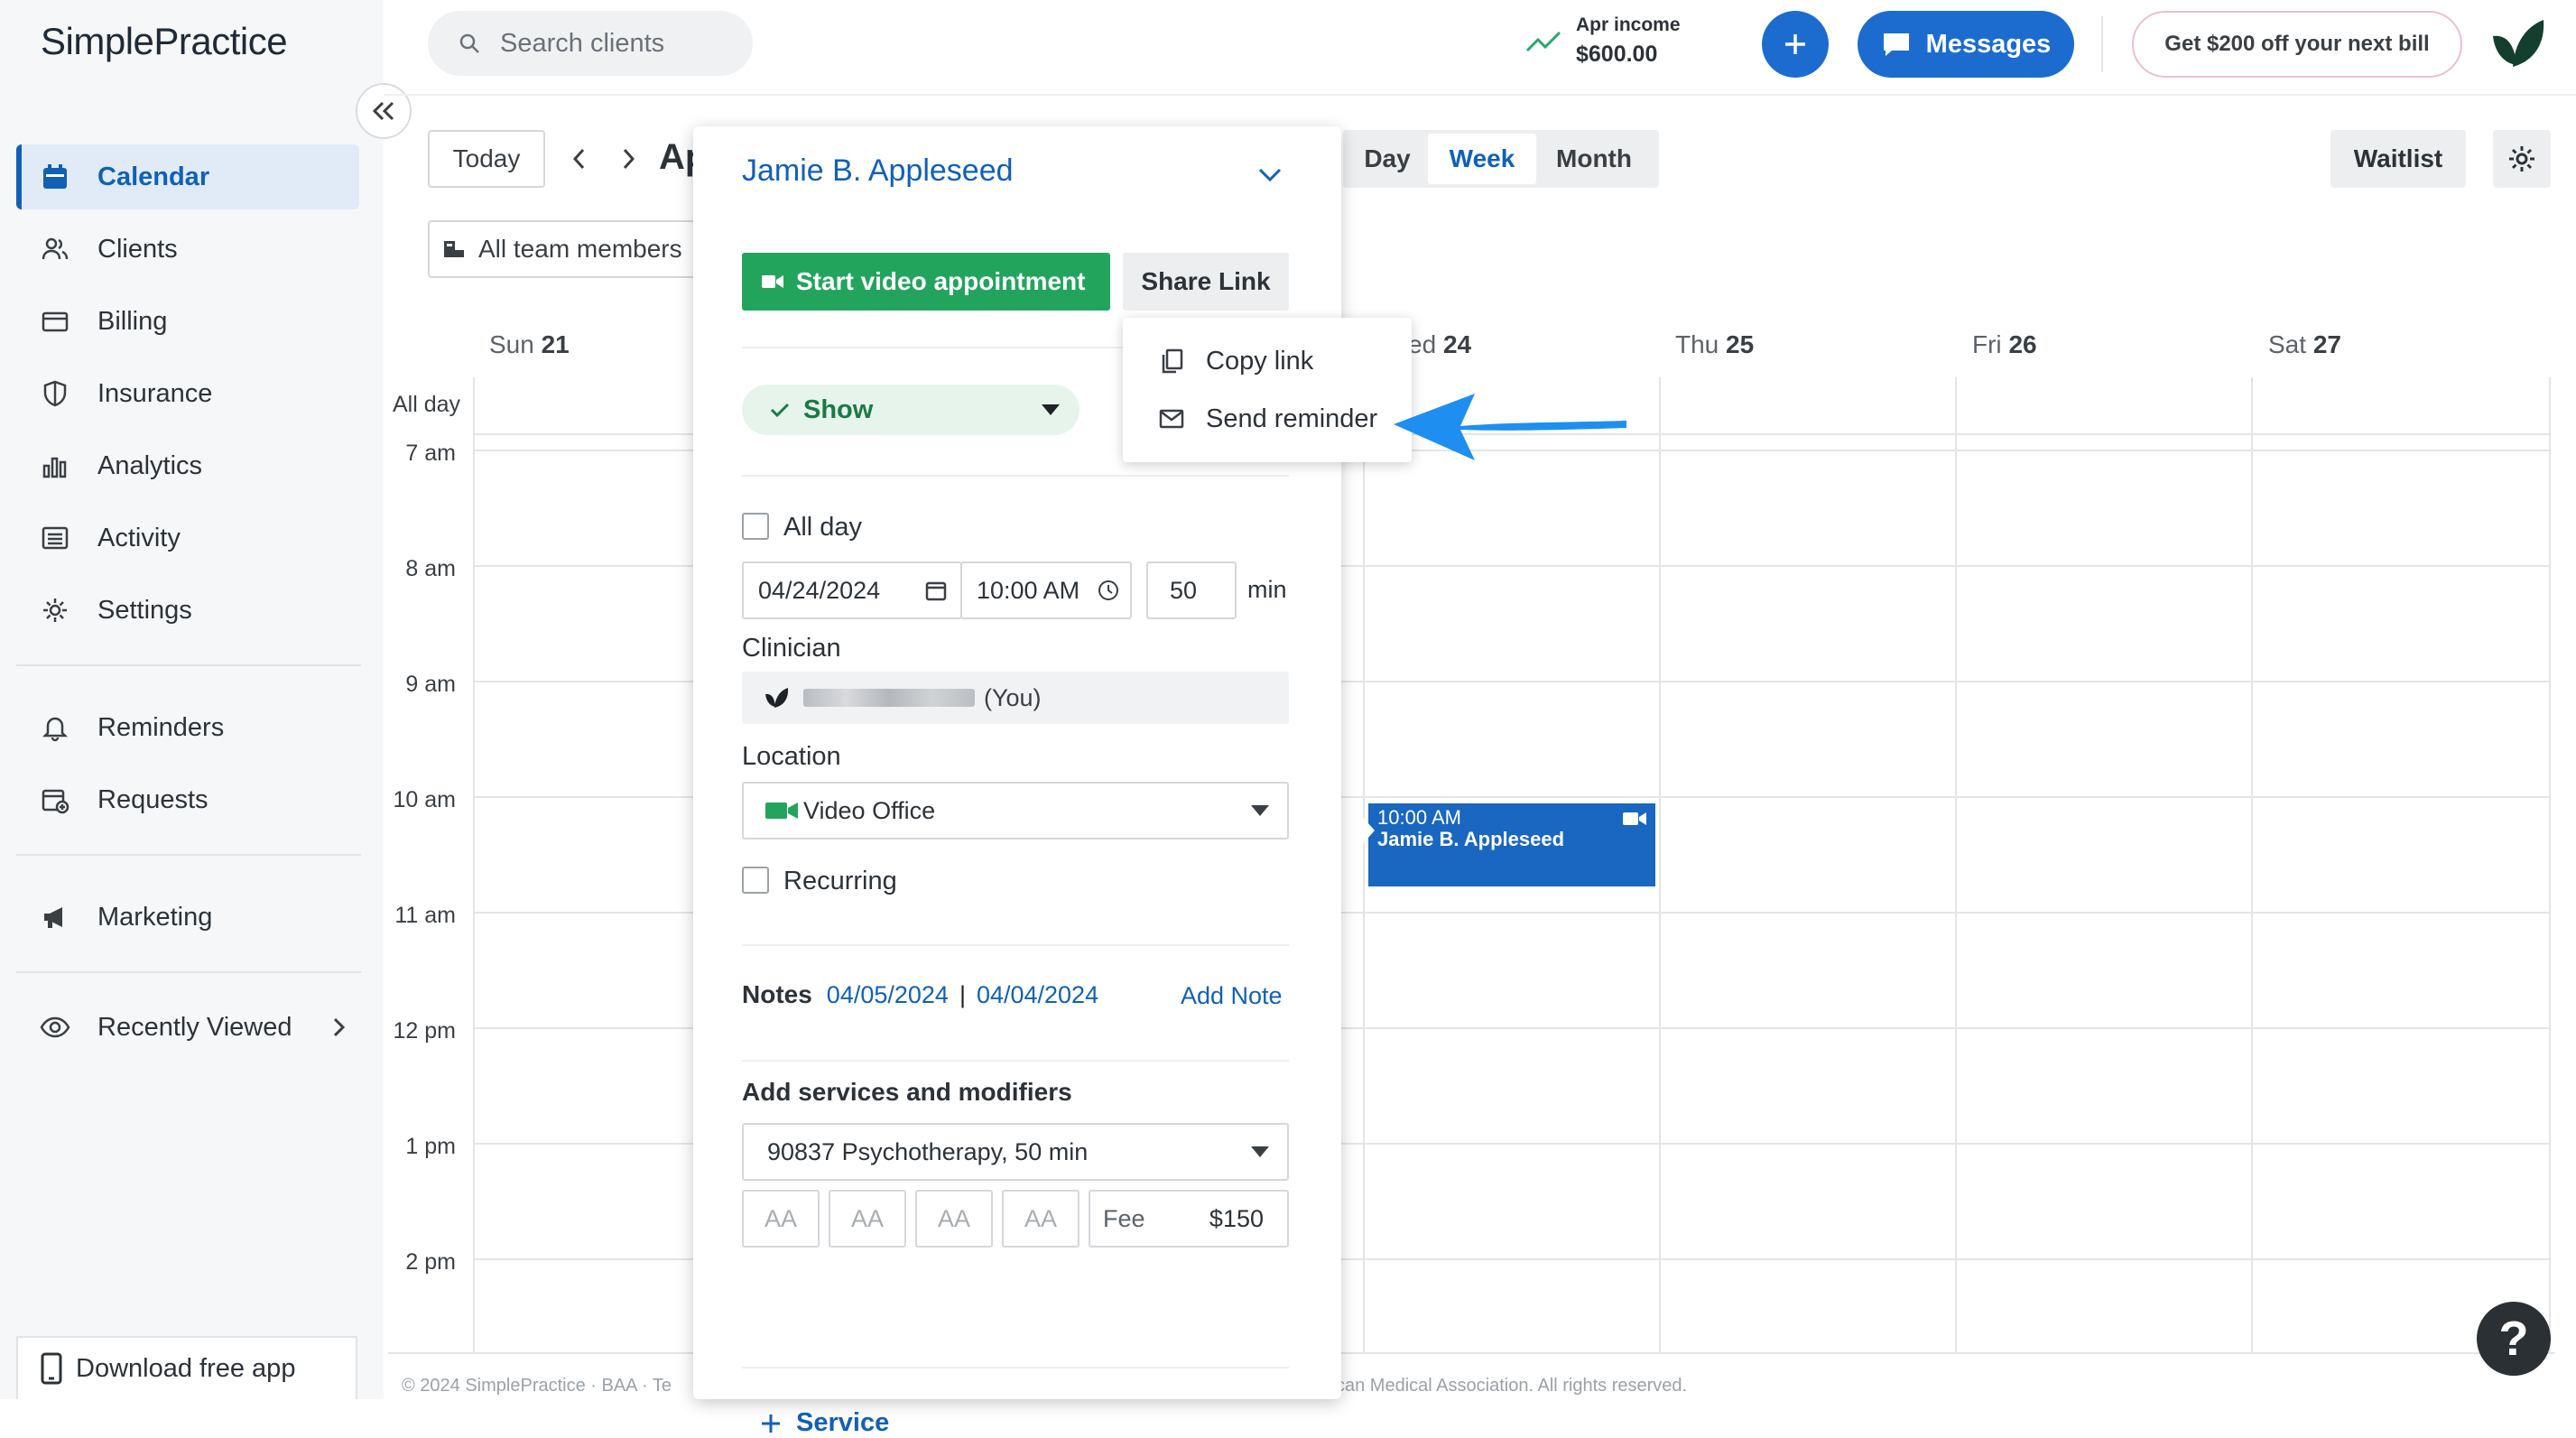  I want to click on messages-label: Messages, so click(1988, 44).